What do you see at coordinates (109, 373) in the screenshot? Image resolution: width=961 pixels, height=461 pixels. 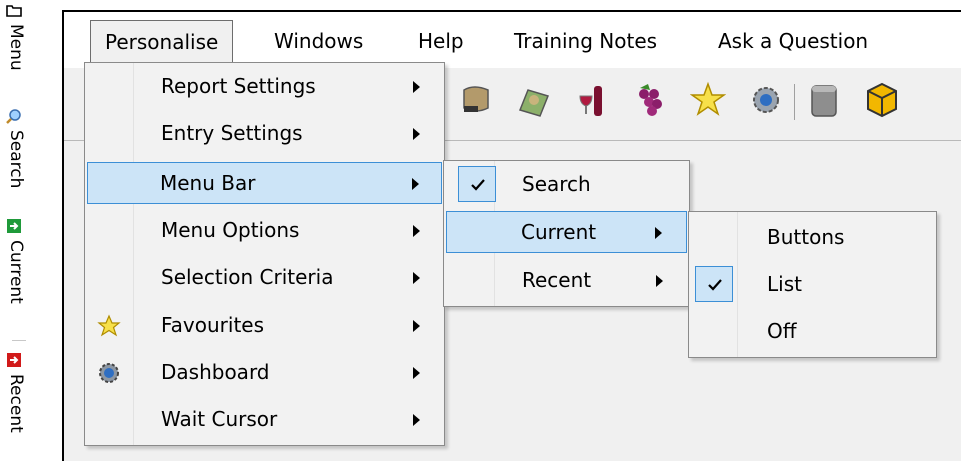 I see `dashboard-gear-icon` at bounding box center [109, 373].